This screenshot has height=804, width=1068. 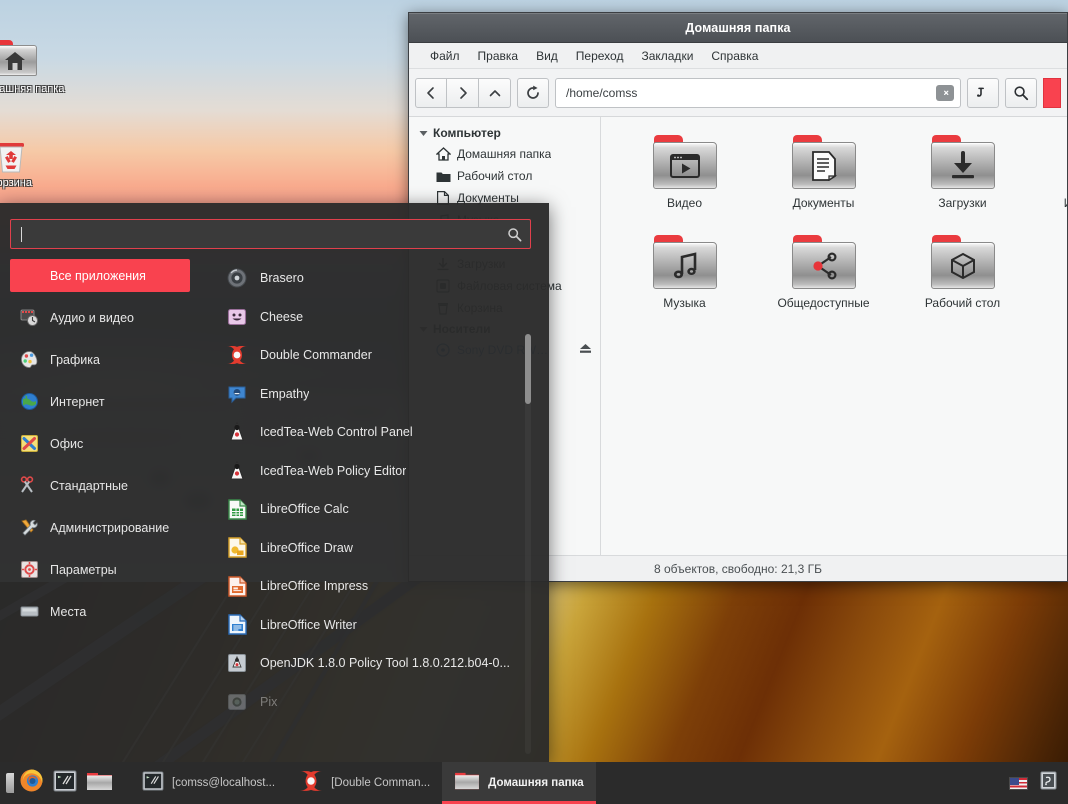 I want to click on desktop-icon-home: Домашняя папка, so click(x=32, y=68).